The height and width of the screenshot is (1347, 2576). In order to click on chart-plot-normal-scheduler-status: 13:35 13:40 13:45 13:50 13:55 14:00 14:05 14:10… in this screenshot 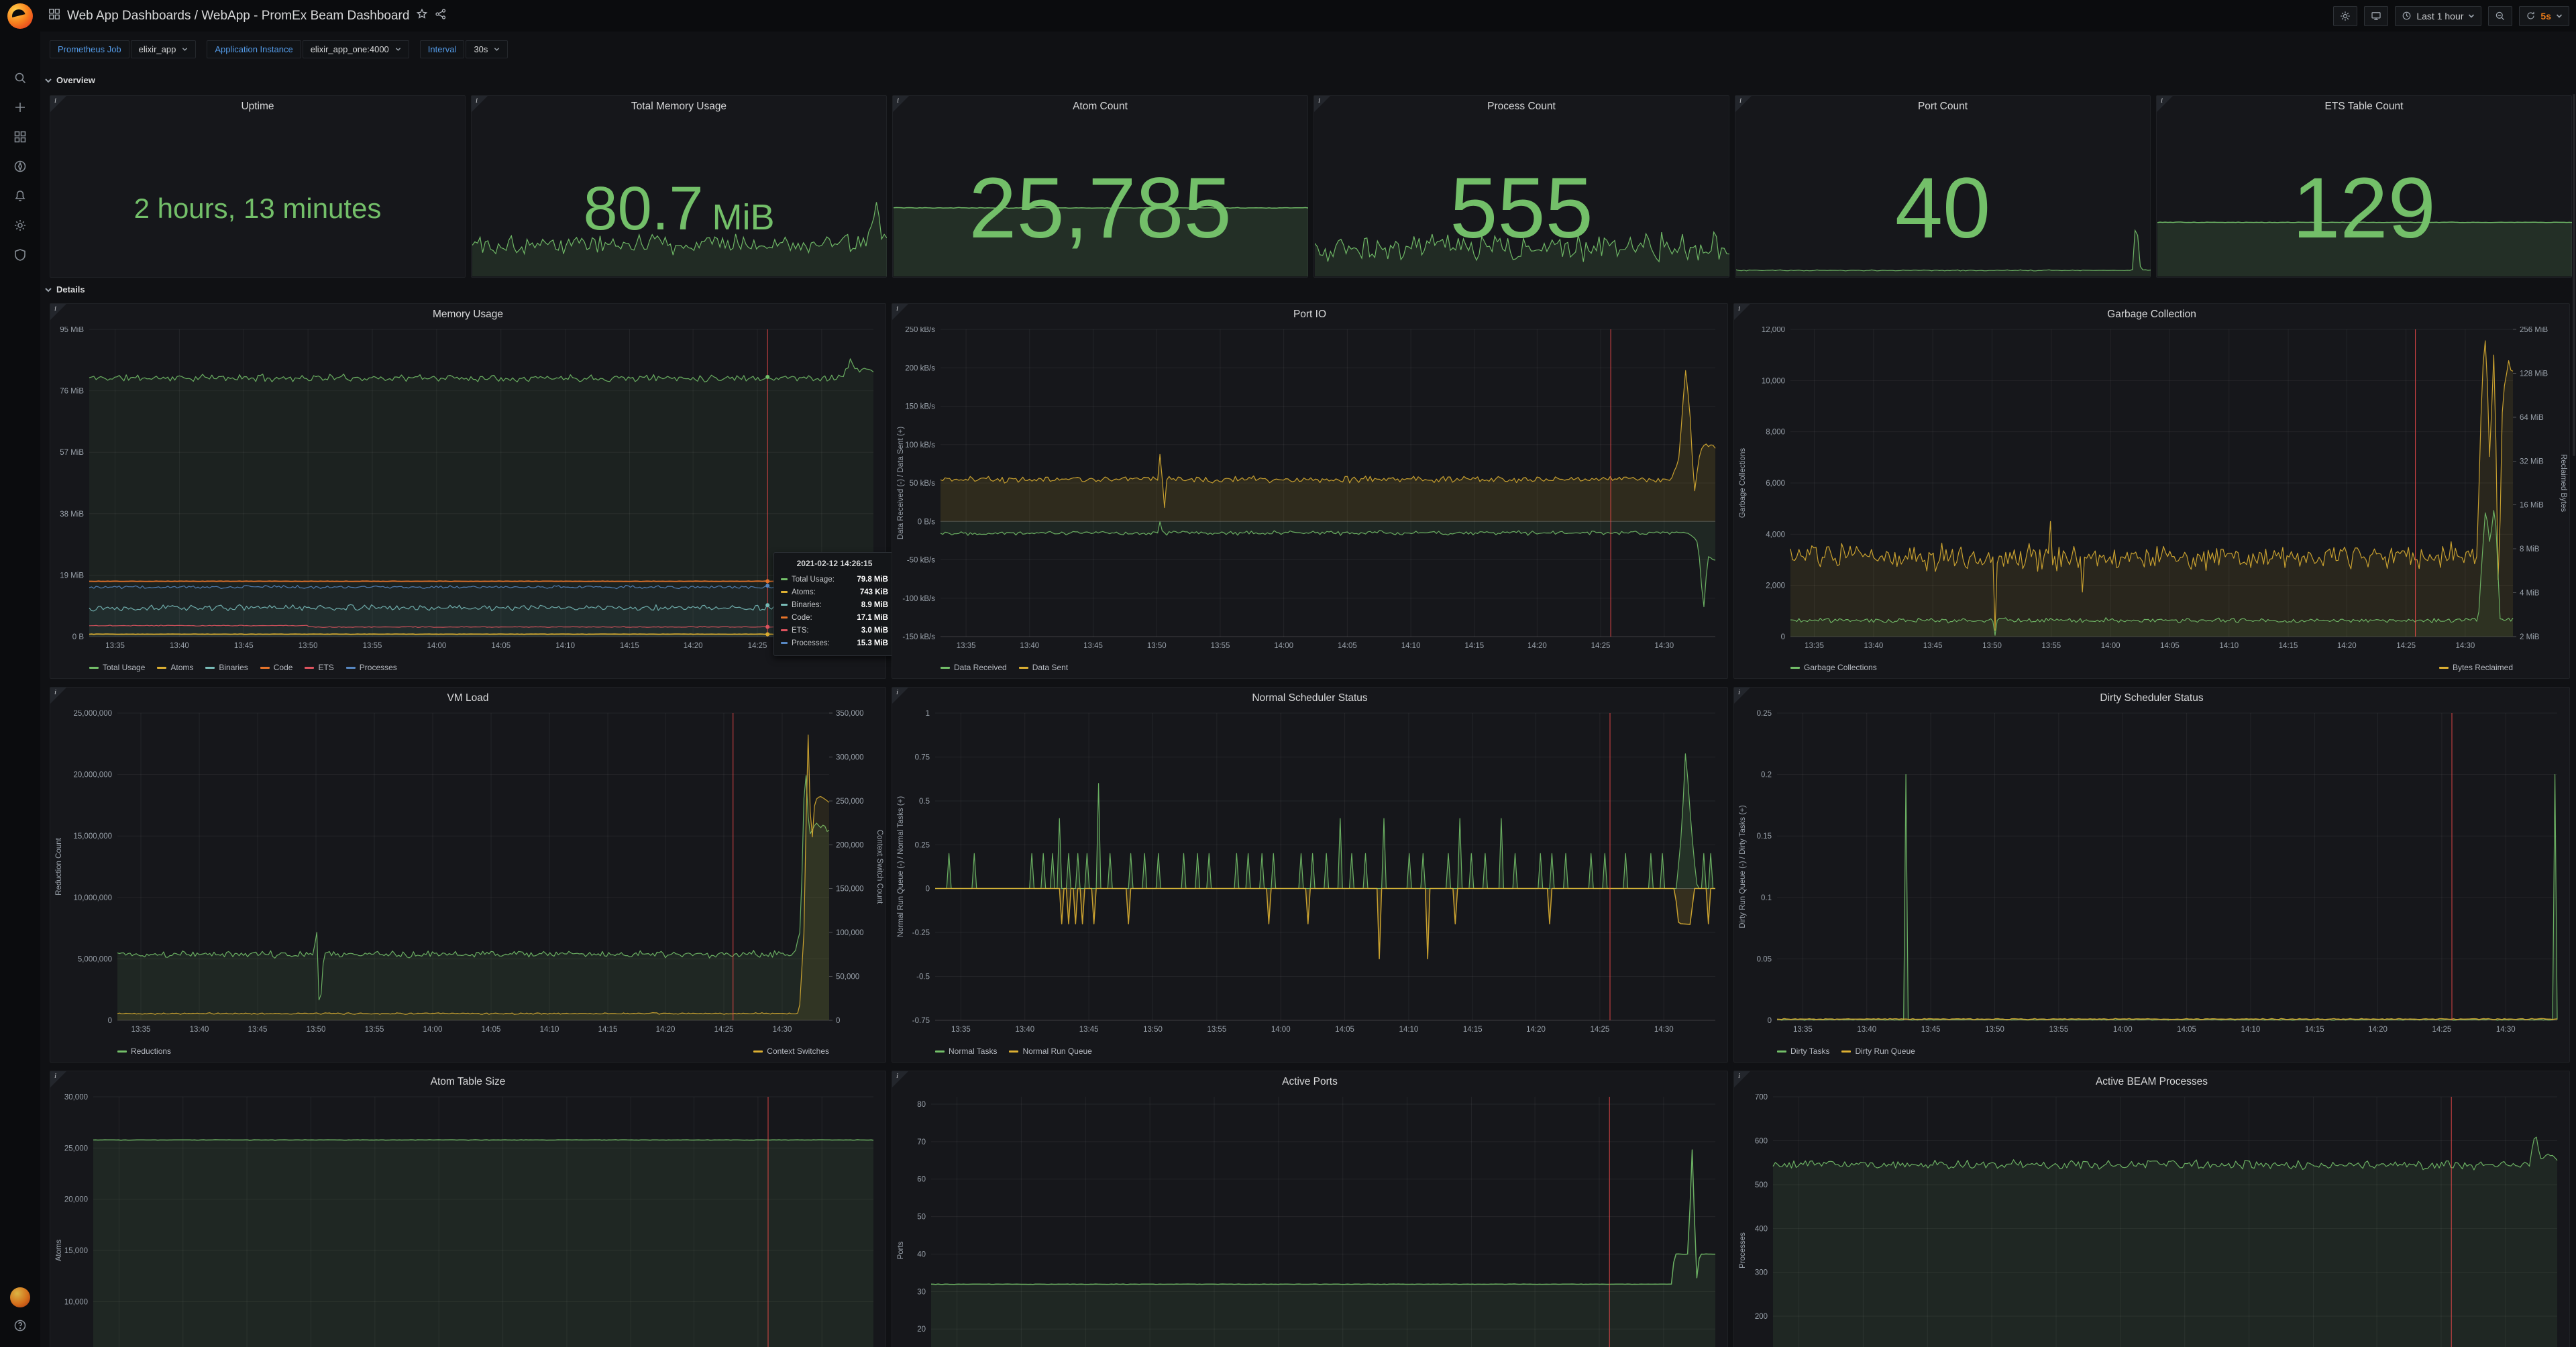, I will do `click(1309, 877)`.